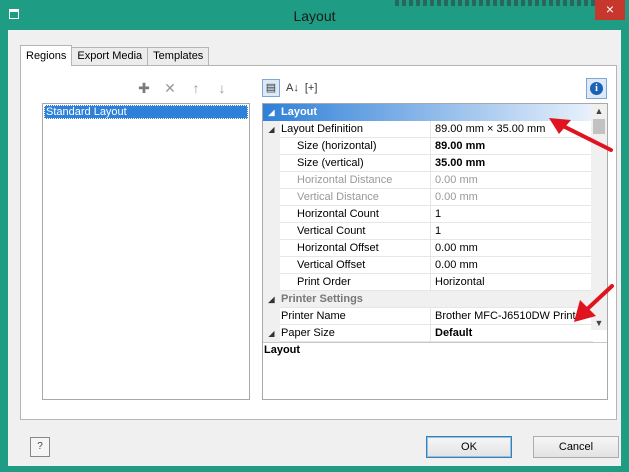 The height and width of the screenshot is (472, 629). Describe the element at coordinates (338, 197) in the screenshot. I see `property-name: Vertical Distance` at that location.